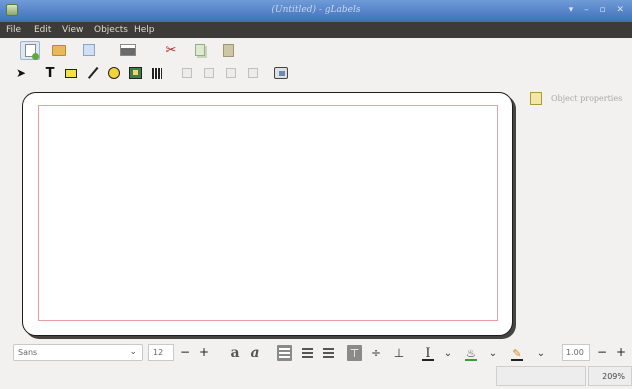  Describe the element at coordinates (204, 352) in the screenshot. I see `font-size-increase-button: +` at that location.